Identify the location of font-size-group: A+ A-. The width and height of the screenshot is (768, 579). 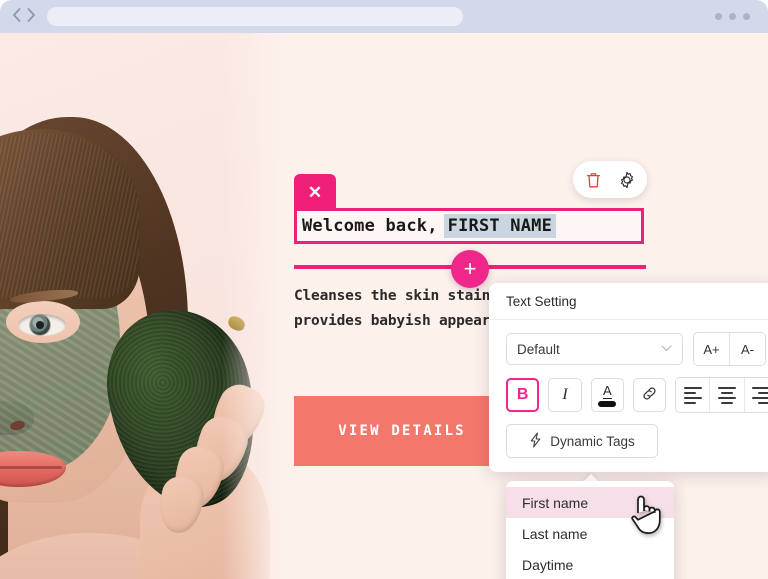
(729, 349).